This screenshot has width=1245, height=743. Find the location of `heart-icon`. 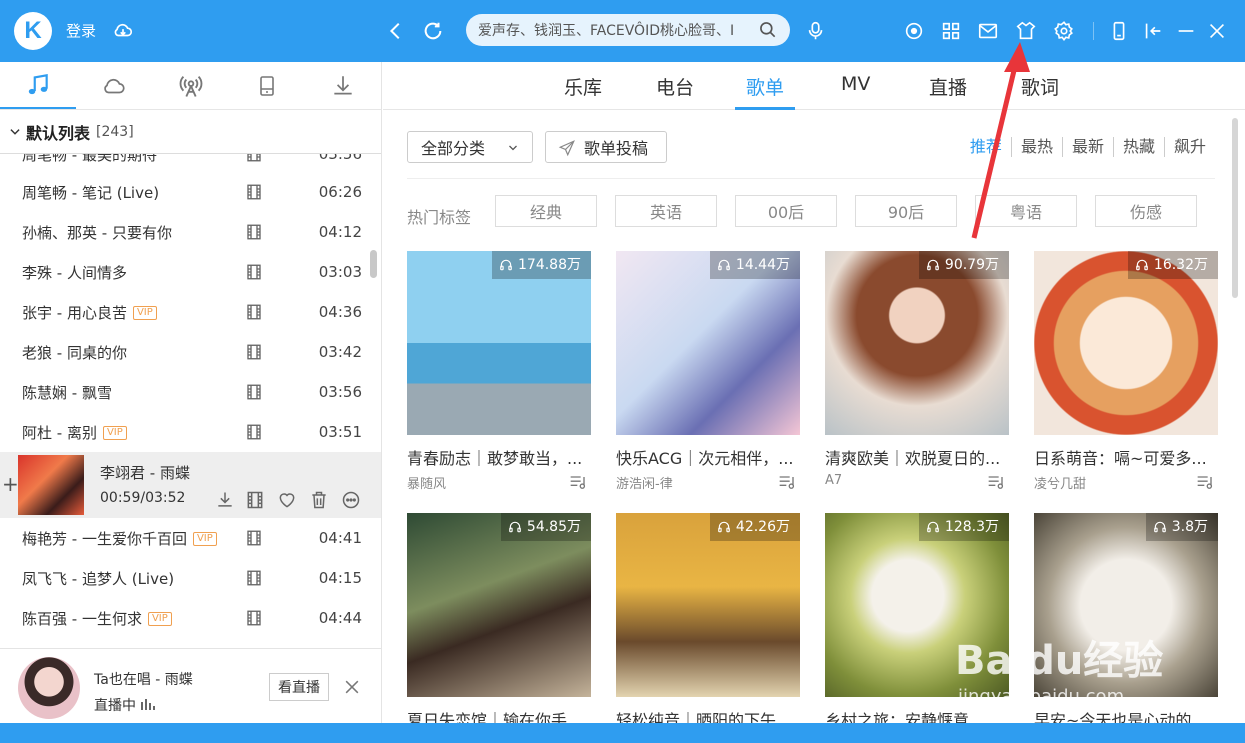

heart-icon is located at coordinates (287, 500).